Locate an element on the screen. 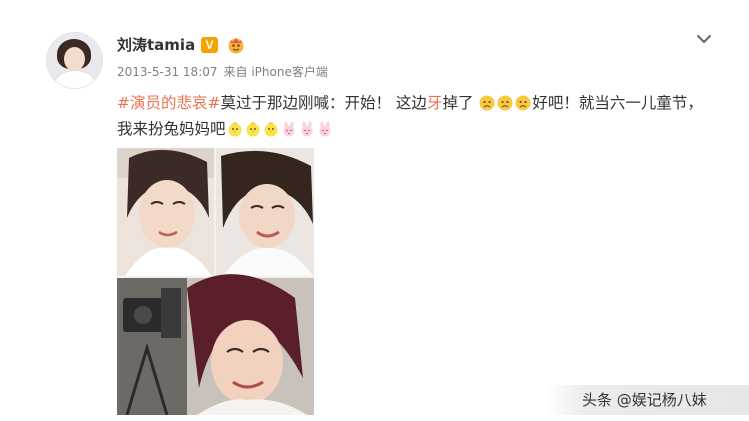 The height and width of the screenshot is (421, 749). toutiao-watermark: 头条 @娱记杨八妹 is located at coordinates (644, 400).